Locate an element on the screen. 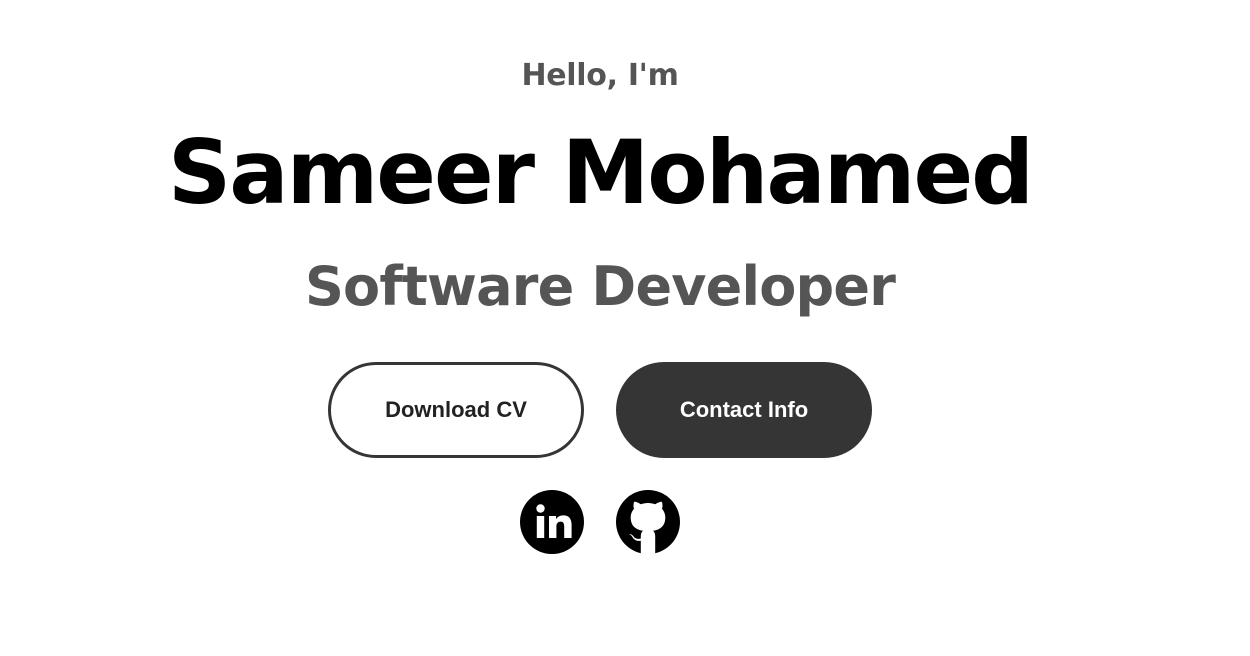 This screenshot has height=656, width=1250. contact-info-label: Contact Info is located at coordinates (744, 409).